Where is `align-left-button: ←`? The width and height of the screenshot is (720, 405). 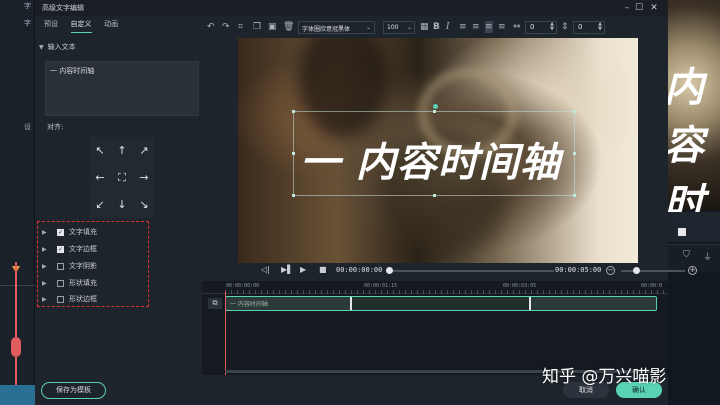
align-left-button: ← is located at coordinates (100, 177).